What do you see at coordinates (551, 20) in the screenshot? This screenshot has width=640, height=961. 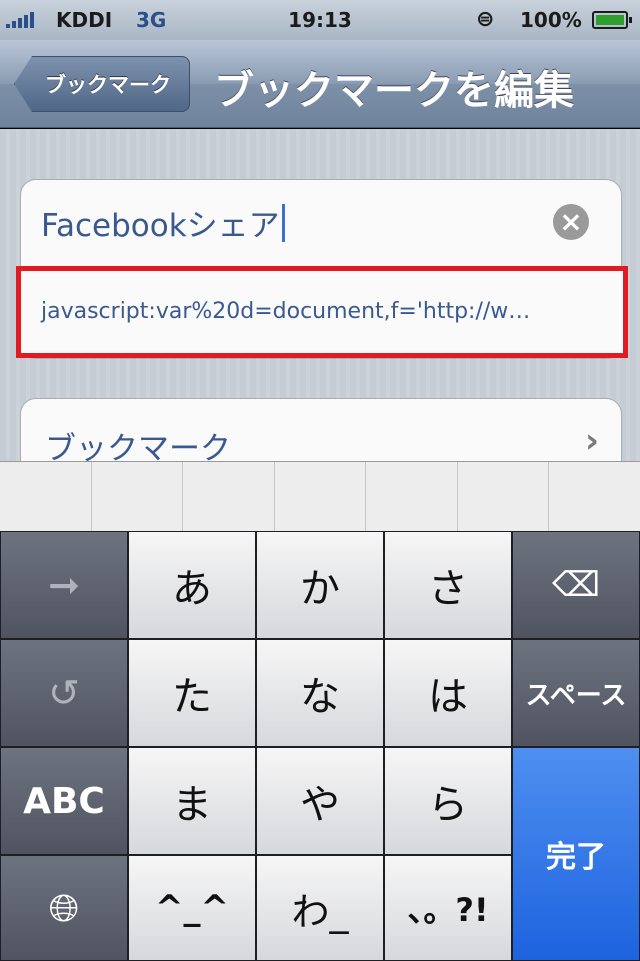 I see `battery-percent: 100%` at bounding box center [551, 20].